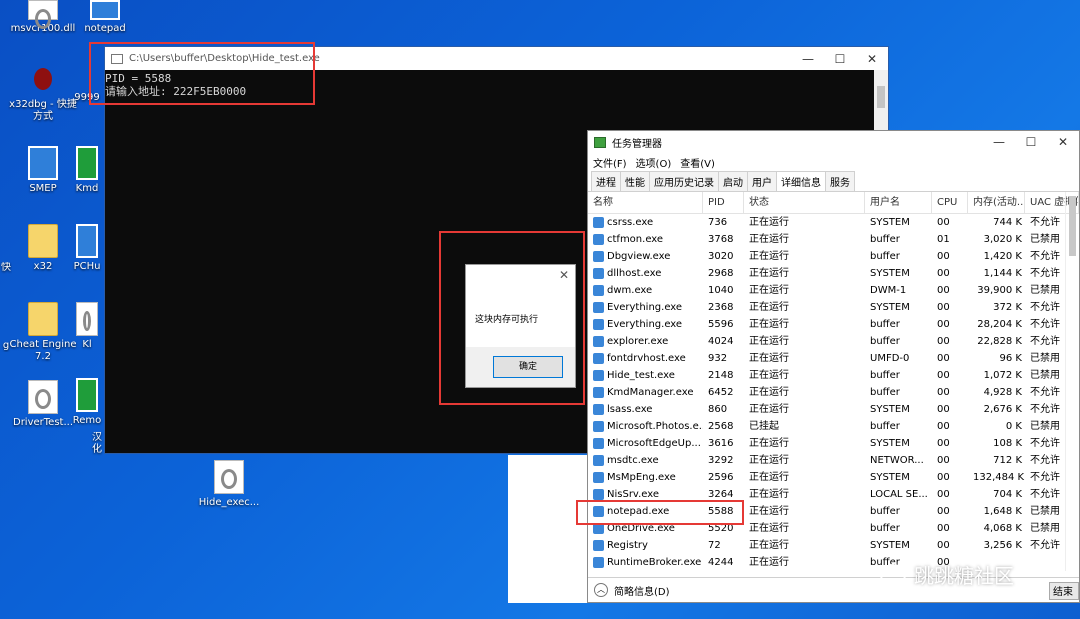  I want to click on desktop-icon-partial: g, so click(6, 346).